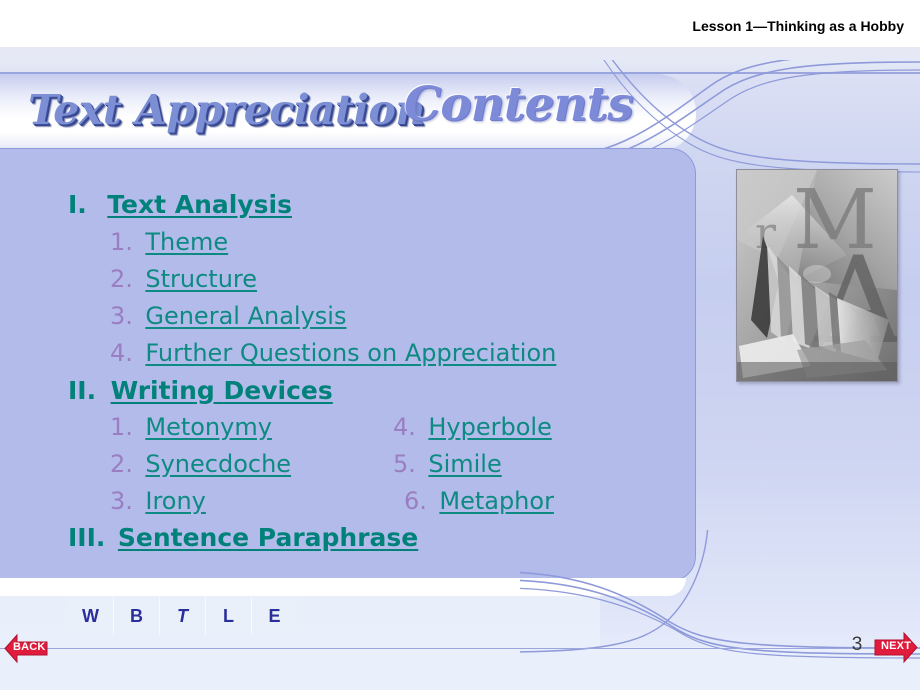  I want to click on toc-section-1-numeral: I., so click(77, 204).